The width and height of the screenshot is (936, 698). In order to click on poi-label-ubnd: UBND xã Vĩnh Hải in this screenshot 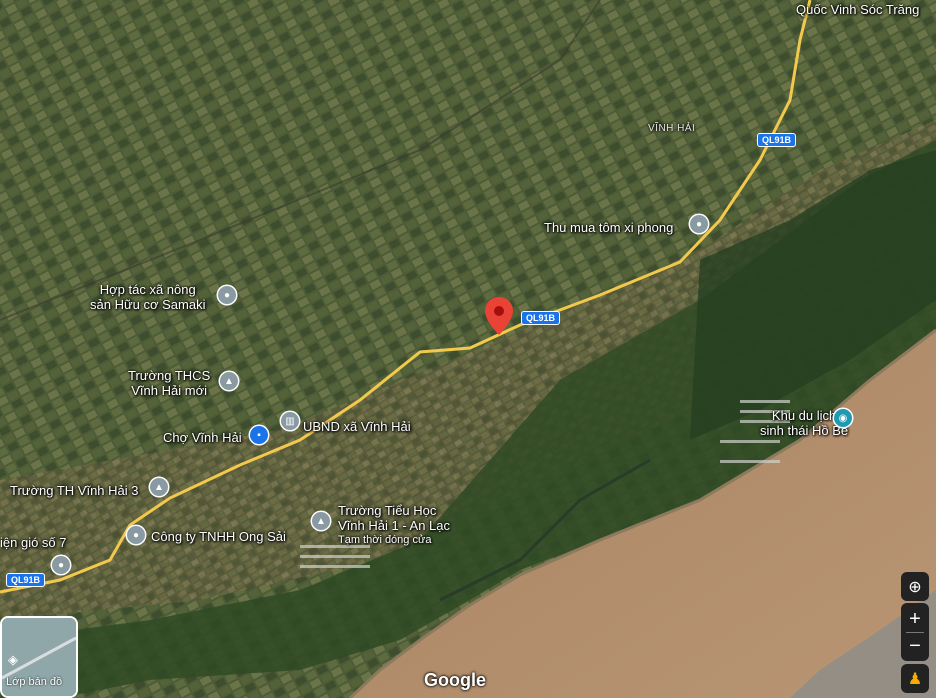, I will do `click(357, 426)`.